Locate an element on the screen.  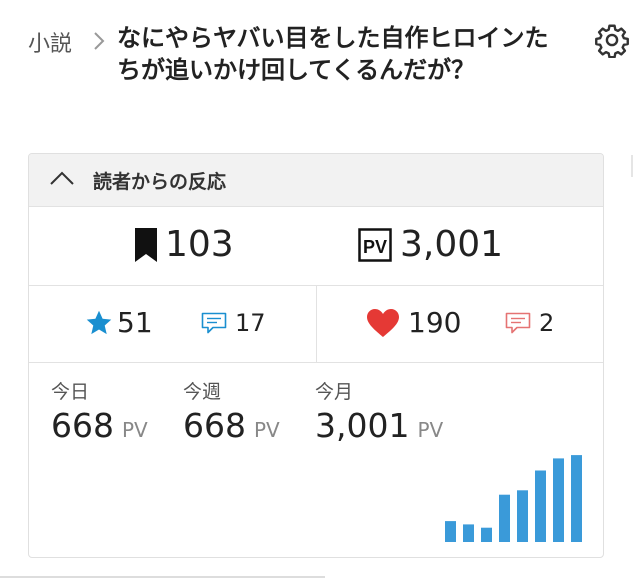
pv-month: 今月 3,001 PV is located at coordinates (379, 412).